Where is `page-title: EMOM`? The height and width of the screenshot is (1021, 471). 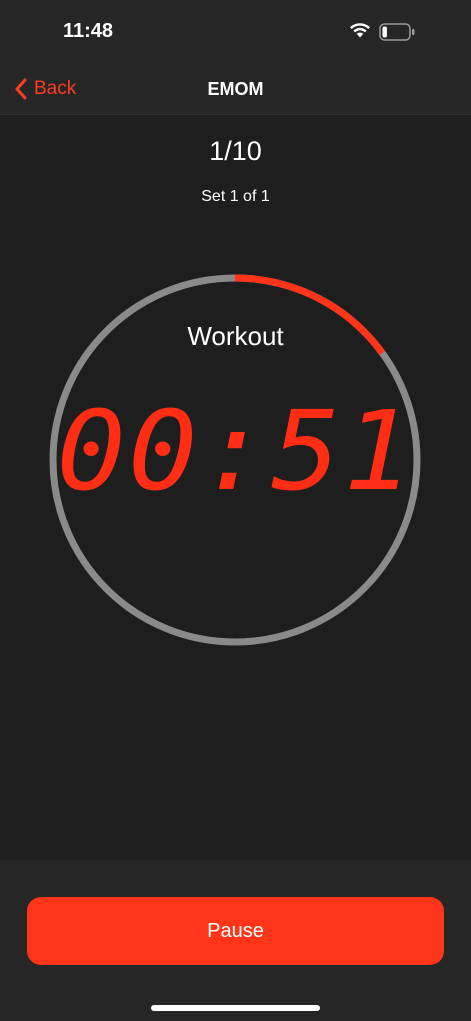
page-title: EMOM is located at coordinates (235, 89).